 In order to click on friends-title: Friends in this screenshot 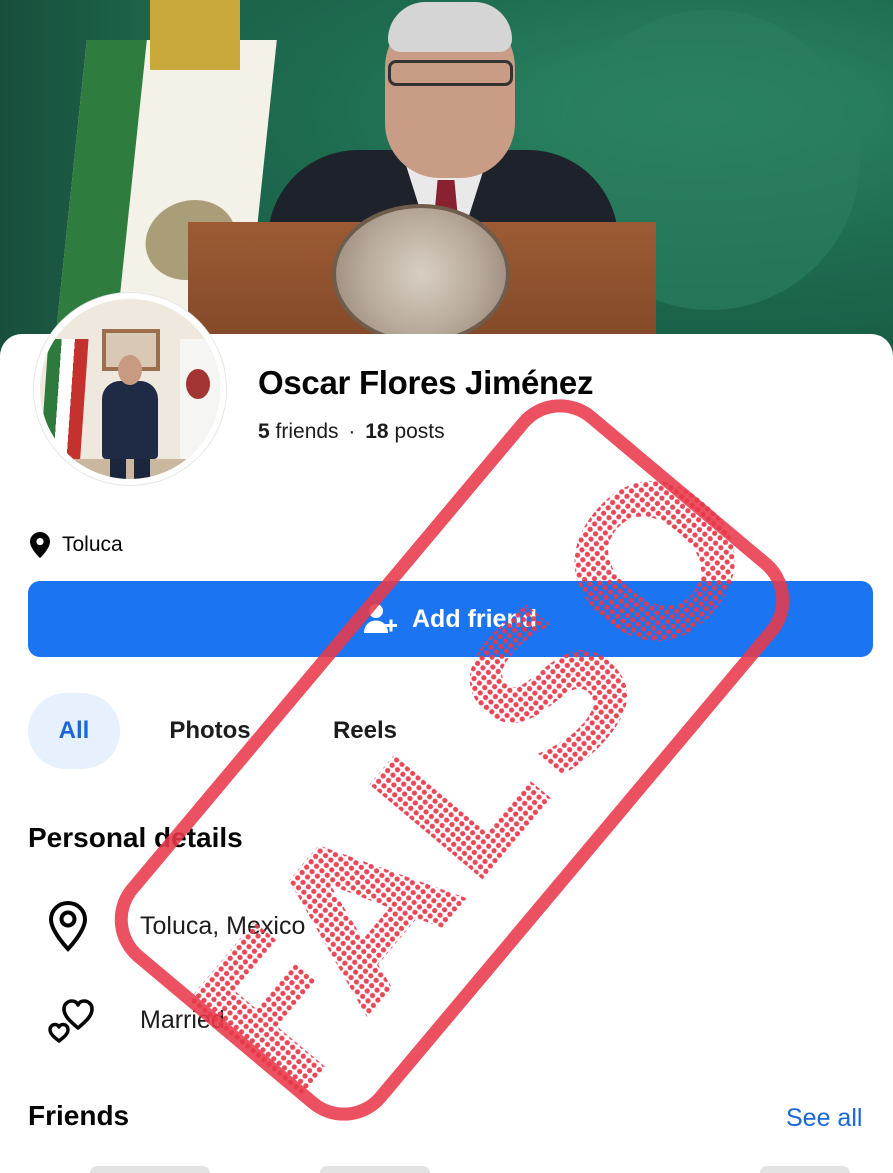, I will do `click(79, 1115)`.